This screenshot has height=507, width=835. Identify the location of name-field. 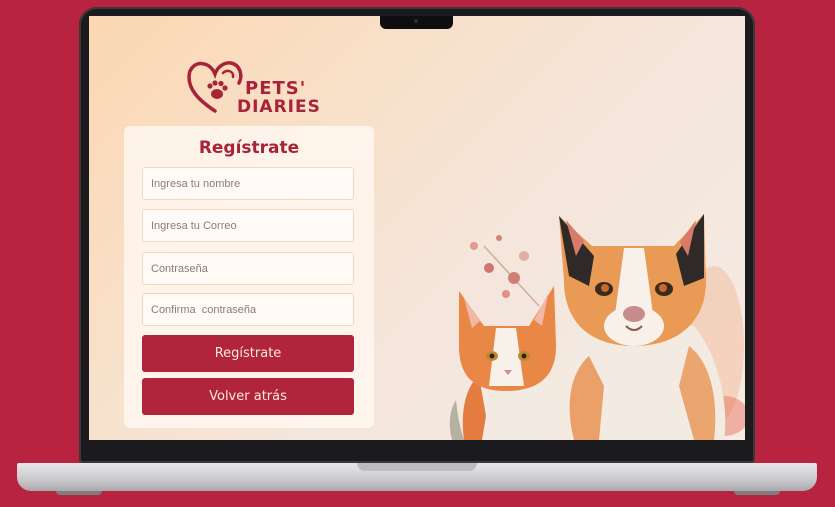
(248, 183).